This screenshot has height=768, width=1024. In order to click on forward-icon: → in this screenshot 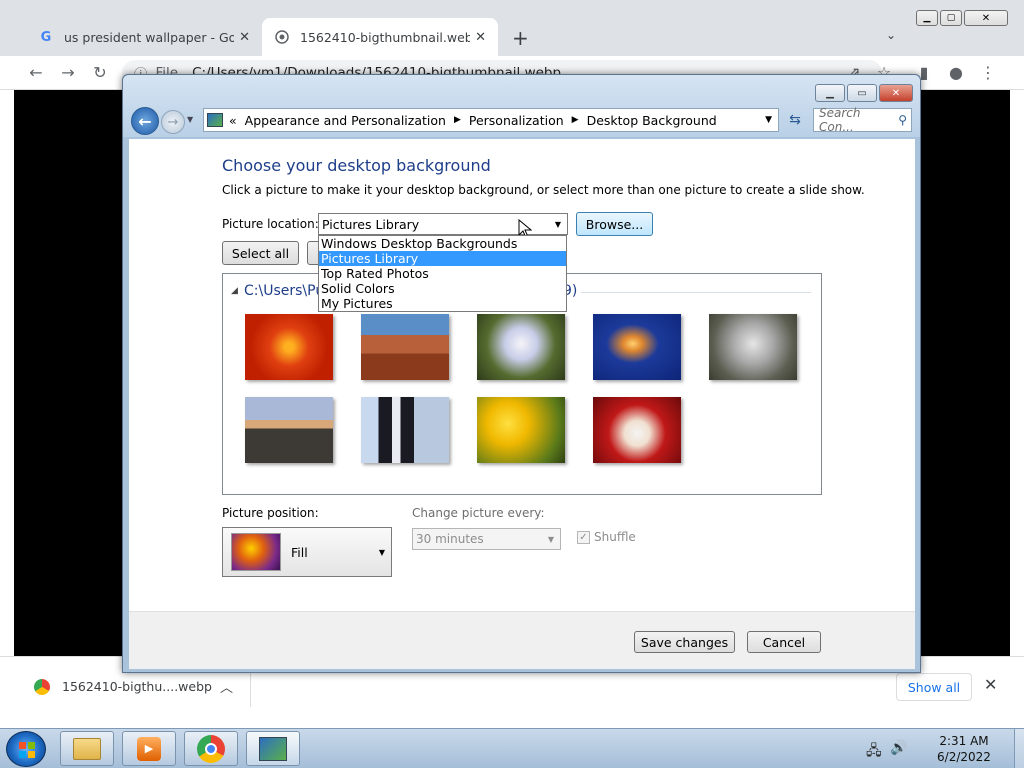, I will do `click(68, 72)`.